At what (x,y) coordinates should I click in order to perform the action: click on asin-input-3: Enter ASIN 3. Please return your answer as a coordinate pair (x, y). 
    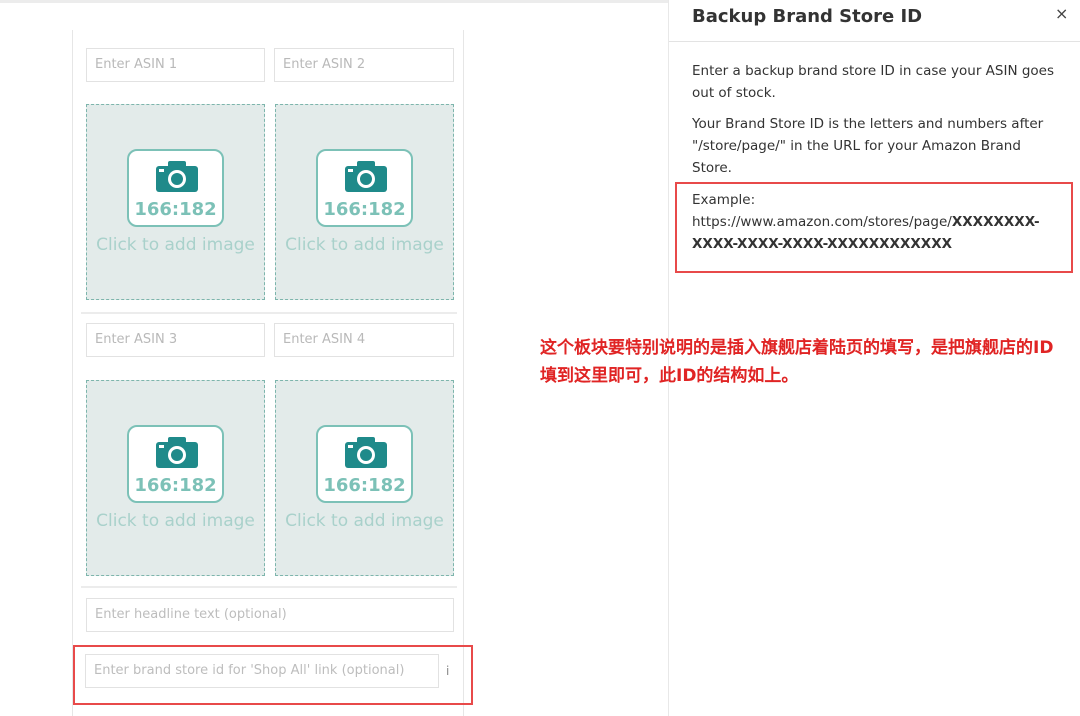
    Looking at the image, I should click on (175, 340).